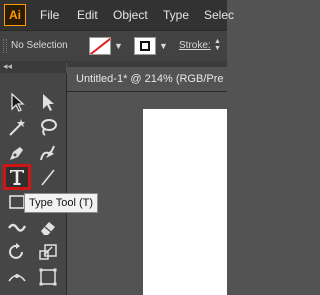 The image size is (320, 295). I want to click on document-tab: Untitled-1* @ 214% (RGB/Pre, so click(147, 79).